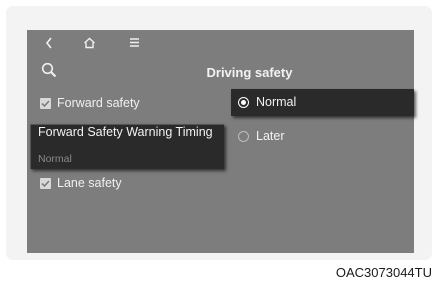 This screenshot has width=438, height=284. I want to click on tooltip-value: Normal, so click(55, 159).